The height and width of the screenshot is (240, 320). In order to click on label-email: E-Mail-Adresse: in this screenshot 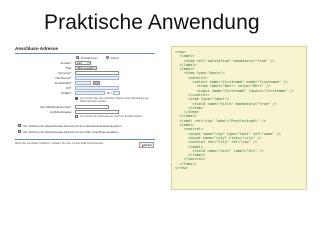, I will do `click(61, 112)`.